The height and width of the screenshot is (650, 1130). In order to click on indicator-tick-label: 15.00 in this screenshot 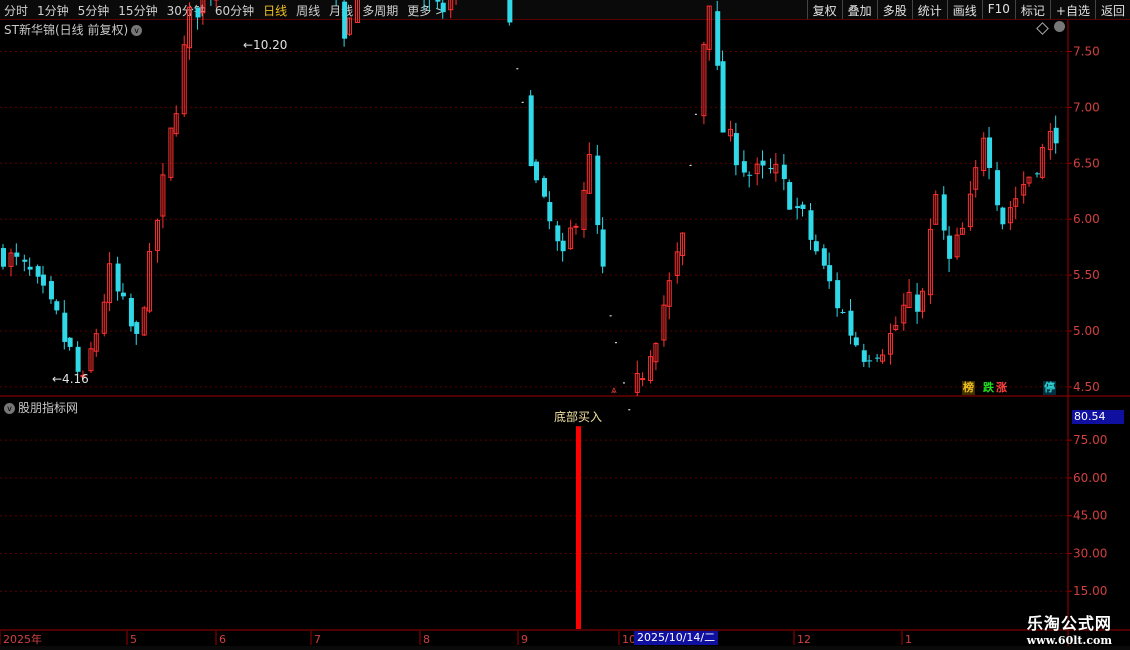, I will do `click(1090, 591)`.